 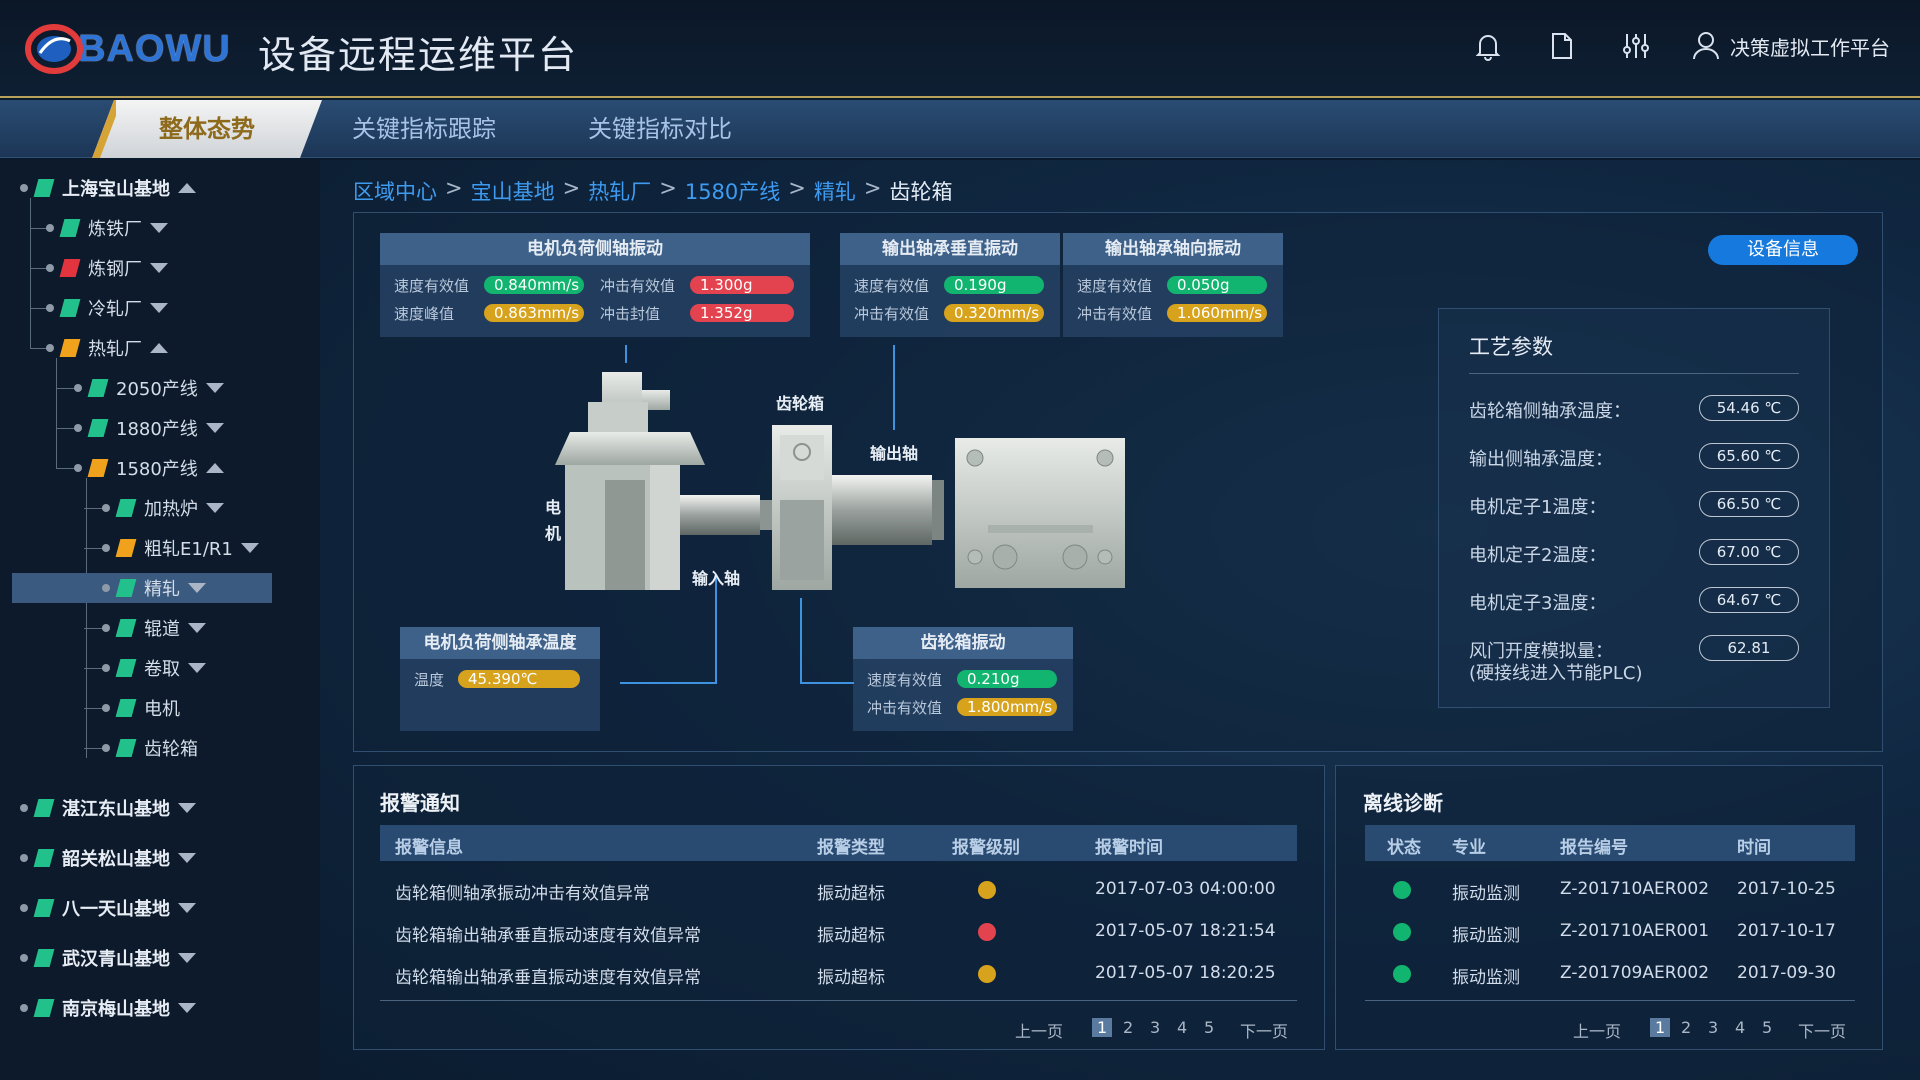 What do you see at coordinates (802, 507) in the screenshot?
I see `gearbox-shape` at bounding box center [802, 507].